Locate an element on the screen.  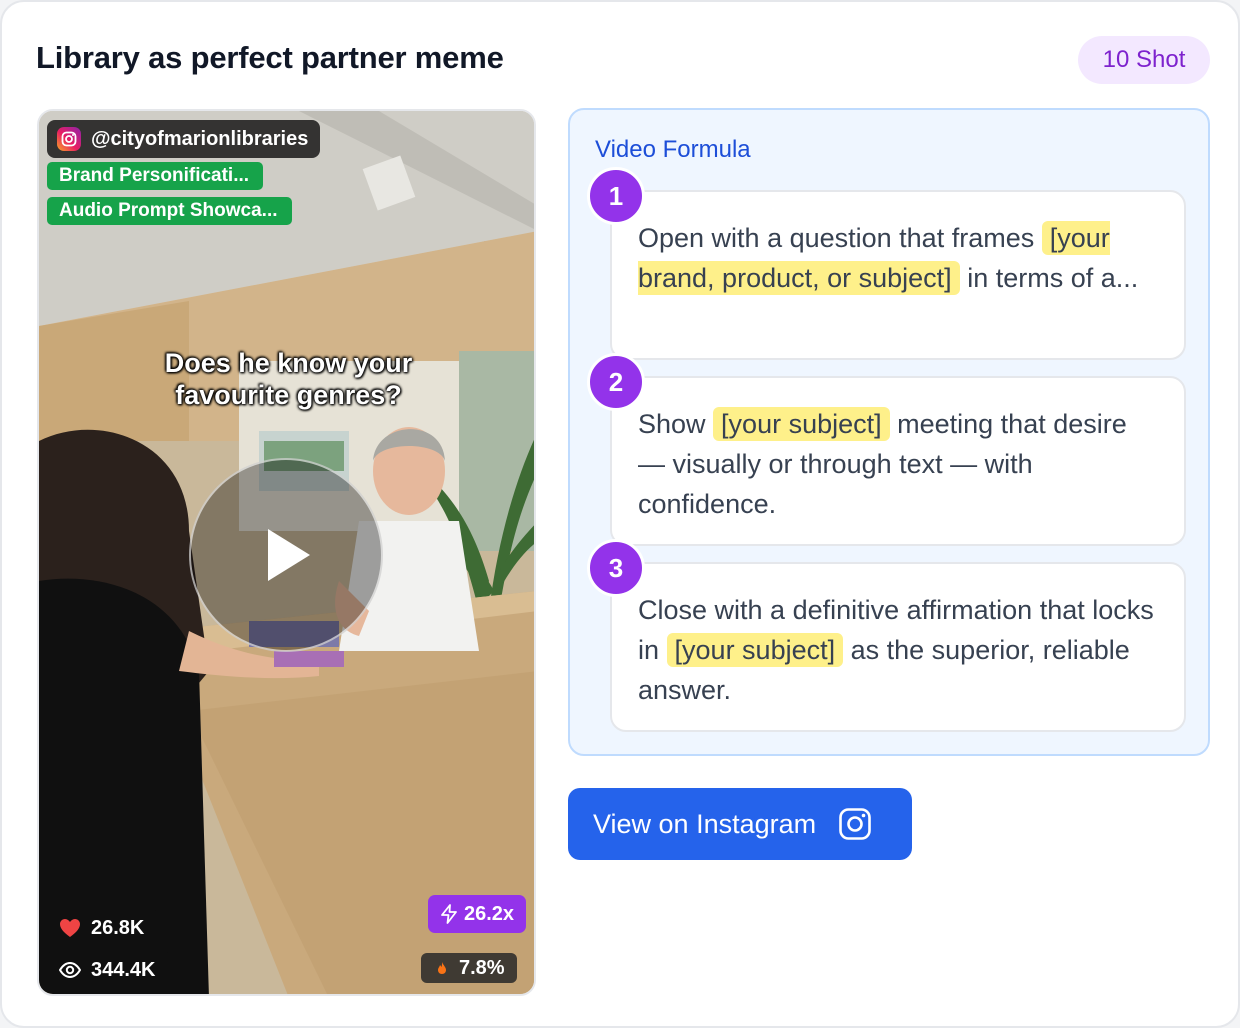
play-icon is located at coordinates (289, 555).